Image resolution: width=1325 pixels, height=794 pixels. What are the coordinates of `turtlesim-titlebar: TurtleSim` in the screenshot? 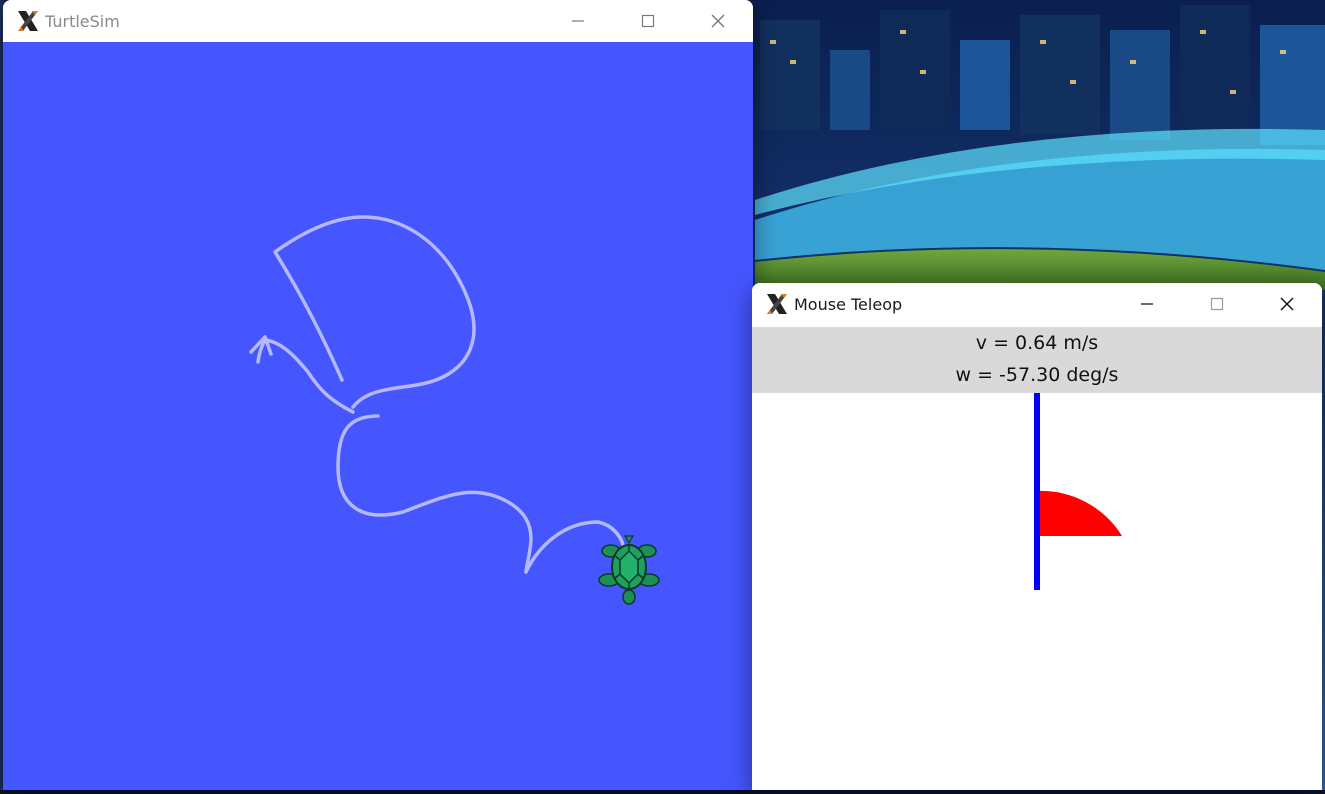 It's located at (378, 21).